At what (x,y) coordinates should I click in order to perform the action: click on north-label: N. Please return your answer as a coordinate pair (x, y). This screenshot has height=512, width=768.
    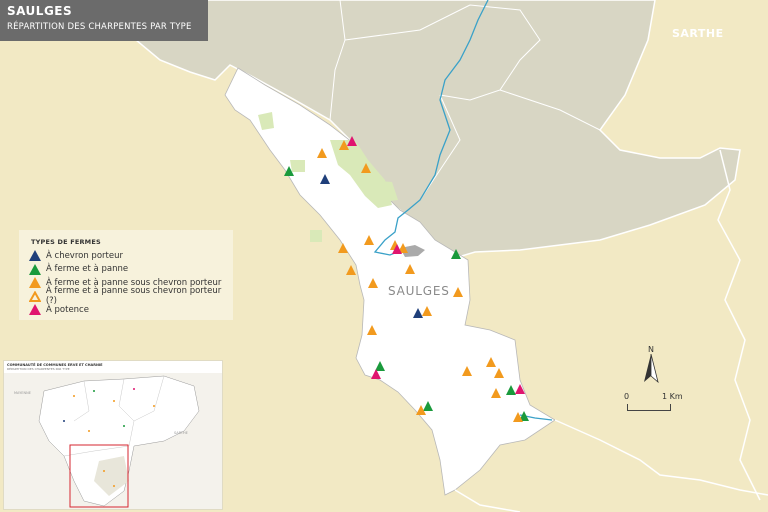
    Looking at the image, I should click on (651, 349).